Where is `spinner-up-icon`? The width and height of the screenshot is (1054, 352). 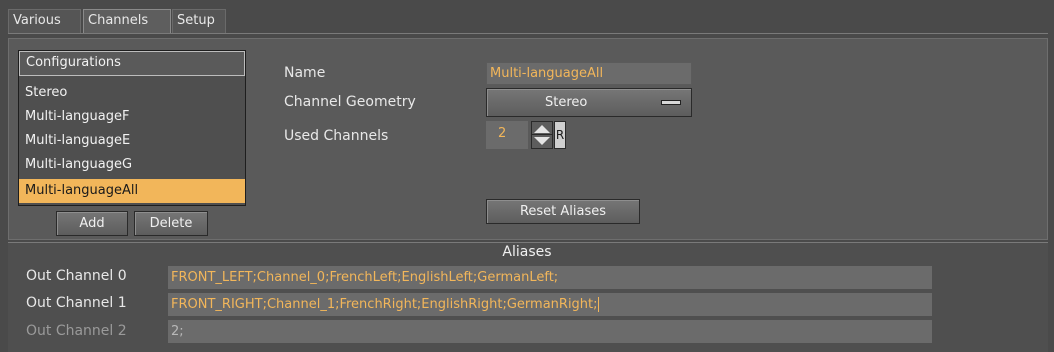
spinner-up-icon is located at coordinates (542, 129).